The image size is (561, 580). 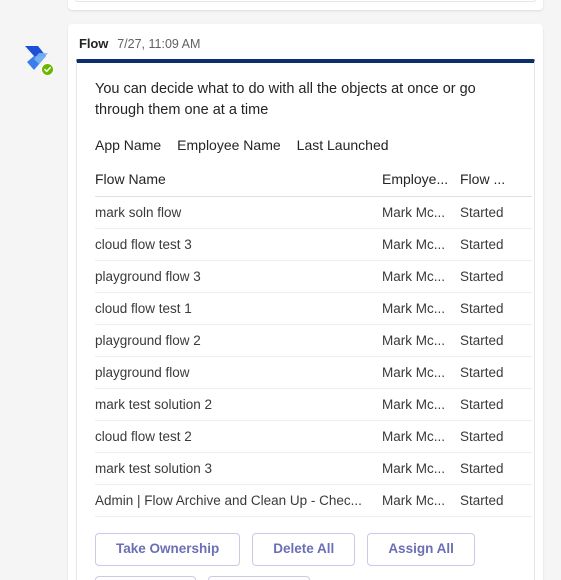 What do you see at coordinates (238, 309) in the screenshot?
I see `cell-flow-name: cloud flow test 1` at bounding box center [238, 309].